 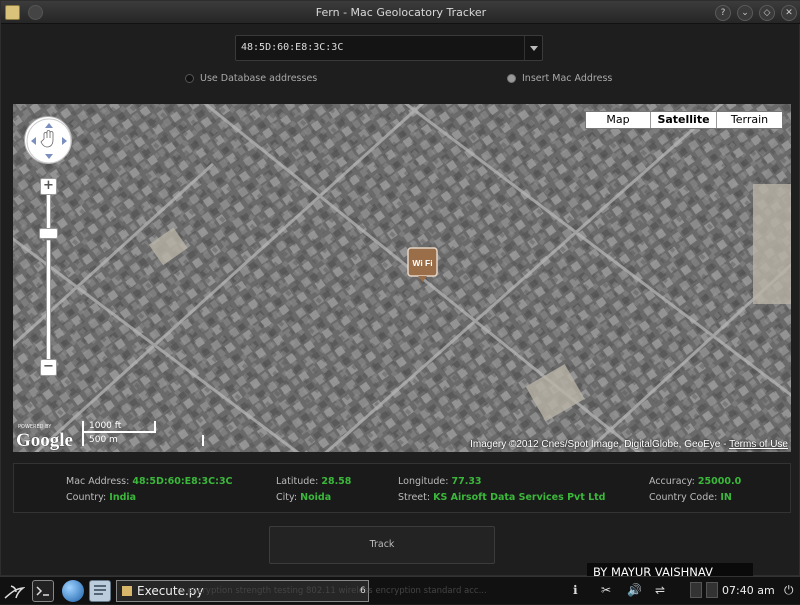 What do you see at coordinates (189, 78) in the screenshot?
I see `radio-dot-database` at bounding box center [189, 78].